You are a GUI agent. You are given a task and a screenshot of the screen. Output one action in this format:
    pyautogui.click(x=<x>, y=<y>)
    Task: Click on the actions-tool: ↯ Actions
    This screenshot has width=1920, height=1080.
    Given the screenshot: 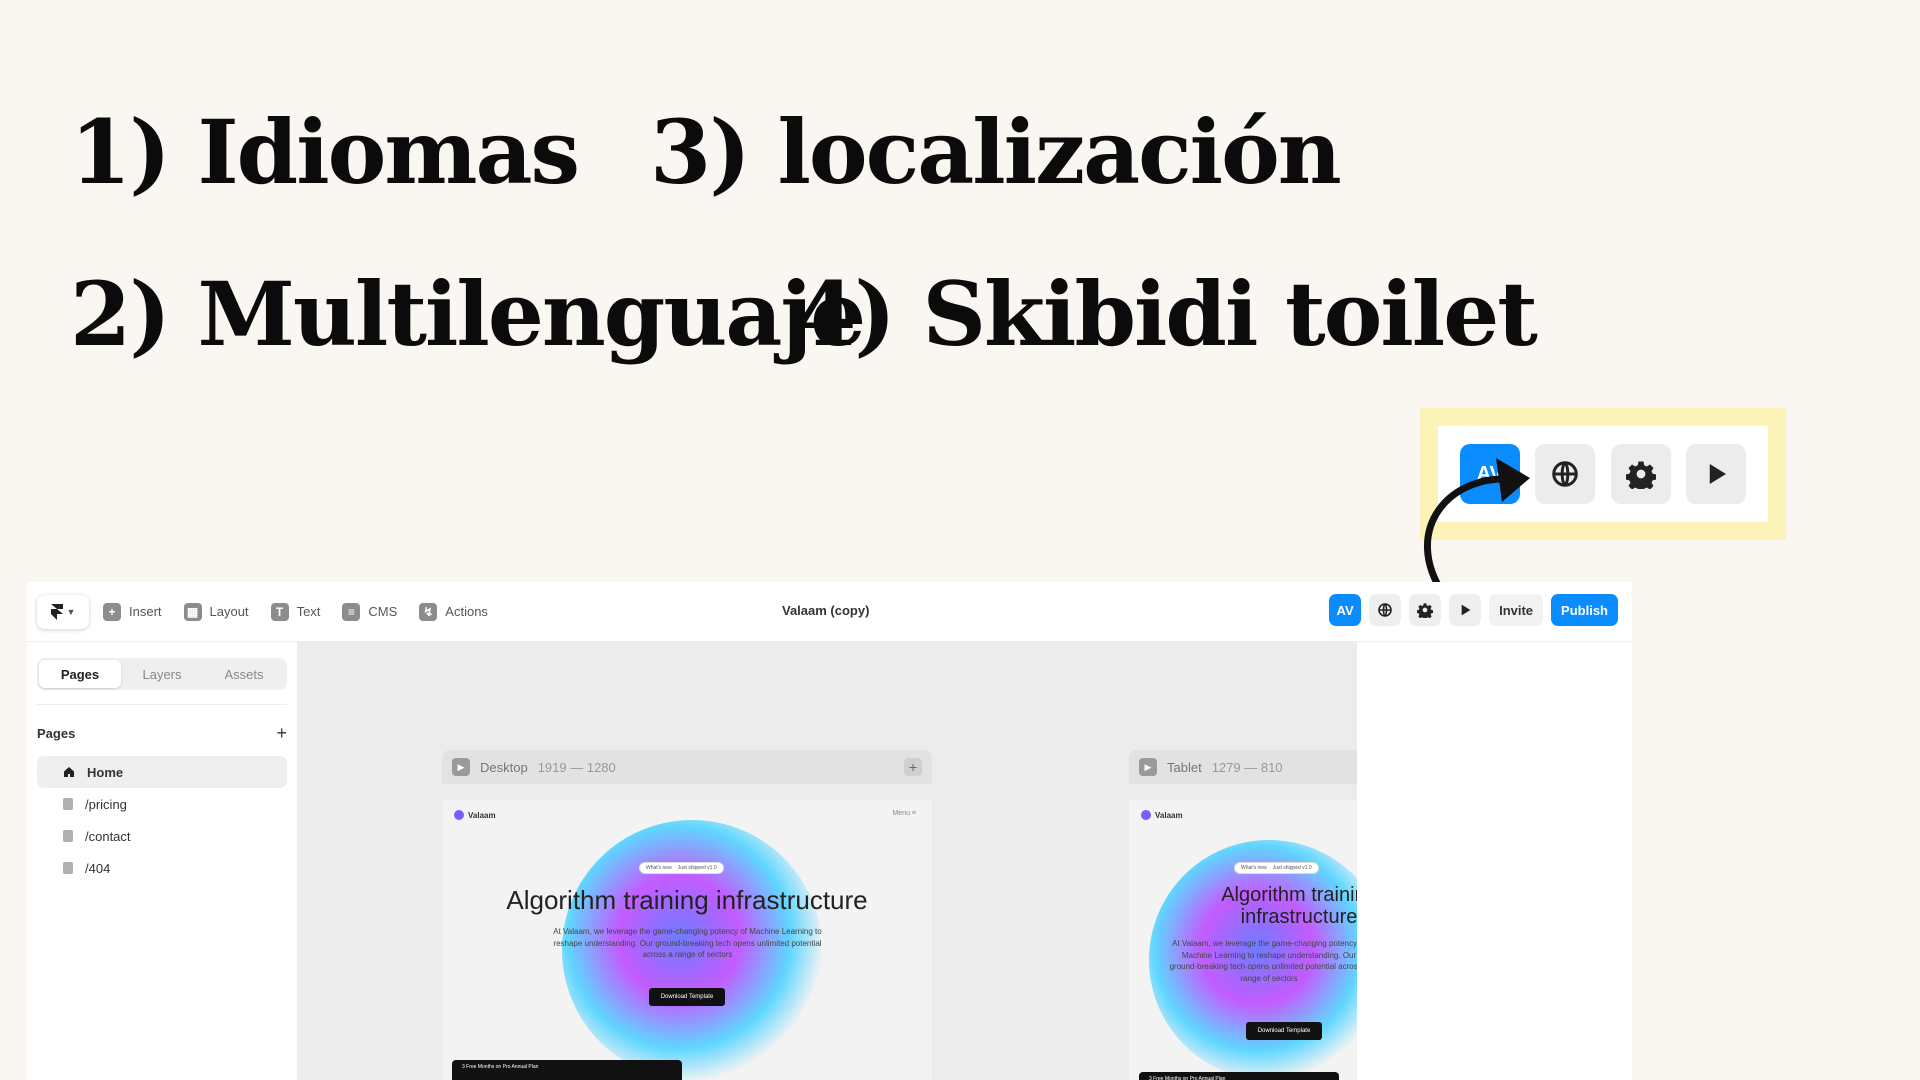 What is the action you would take?
    pyautogui.click(x=453, y=611)
    